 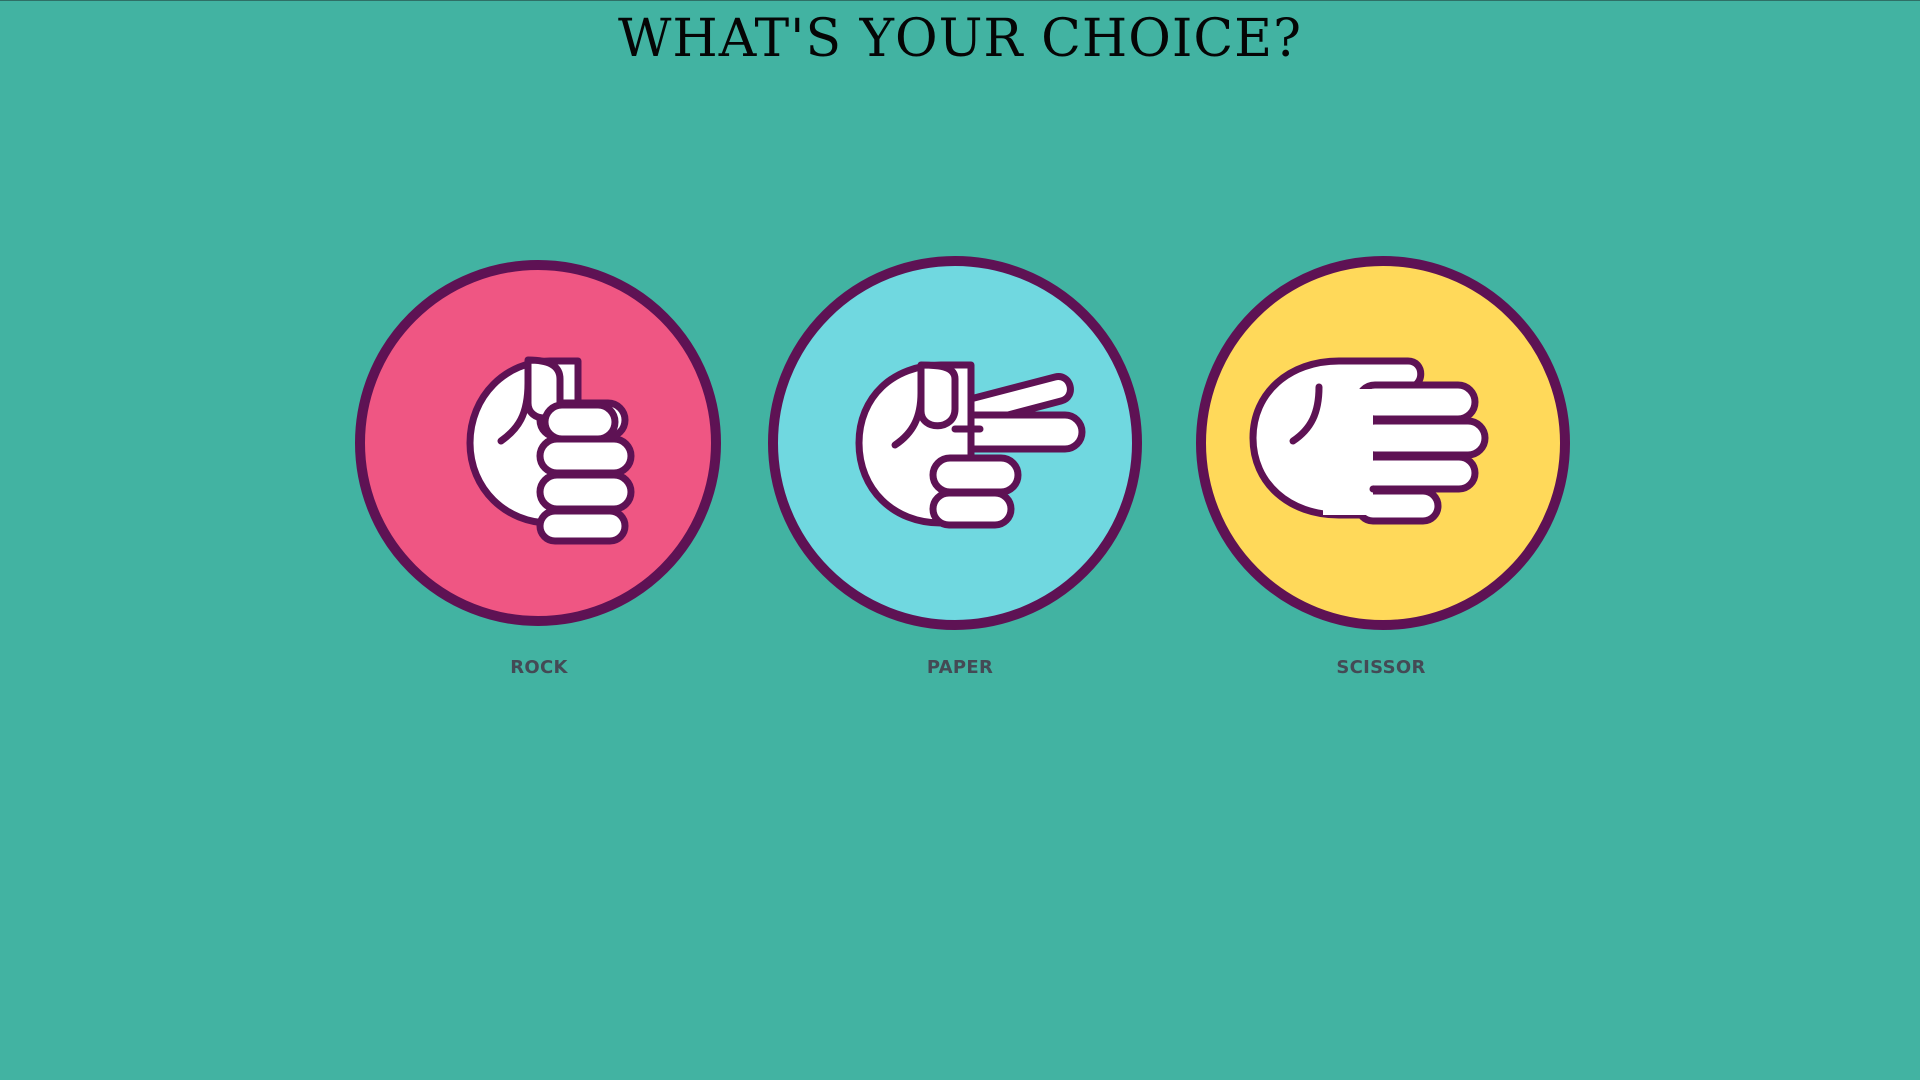 I want to click on choice-scissor-button, so click(x=1383, y=443).